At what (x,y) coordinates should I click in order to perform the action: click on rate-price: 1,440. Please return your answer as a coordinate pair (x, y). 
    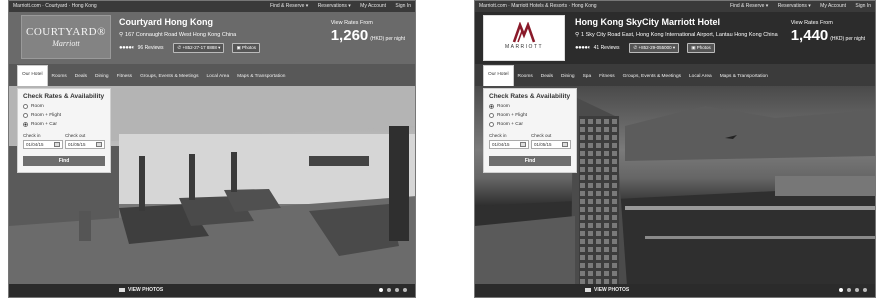
    Looking at the image, I should click on (810, 35).